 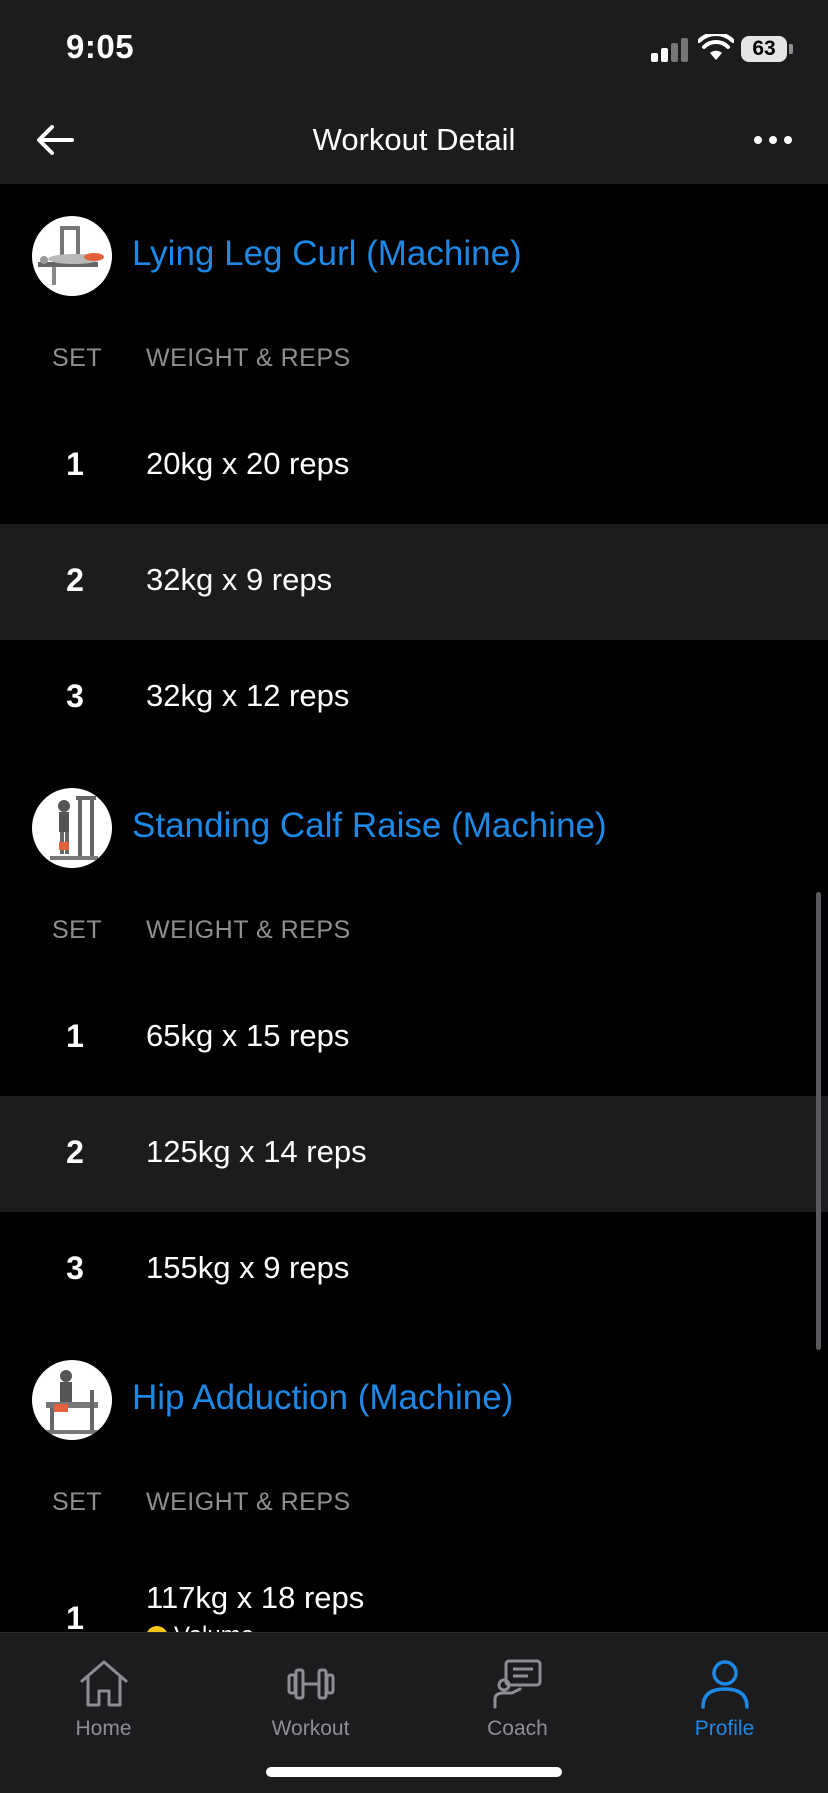 I want to click on calf-raise-machine-icon, so click(x=74, y=828).